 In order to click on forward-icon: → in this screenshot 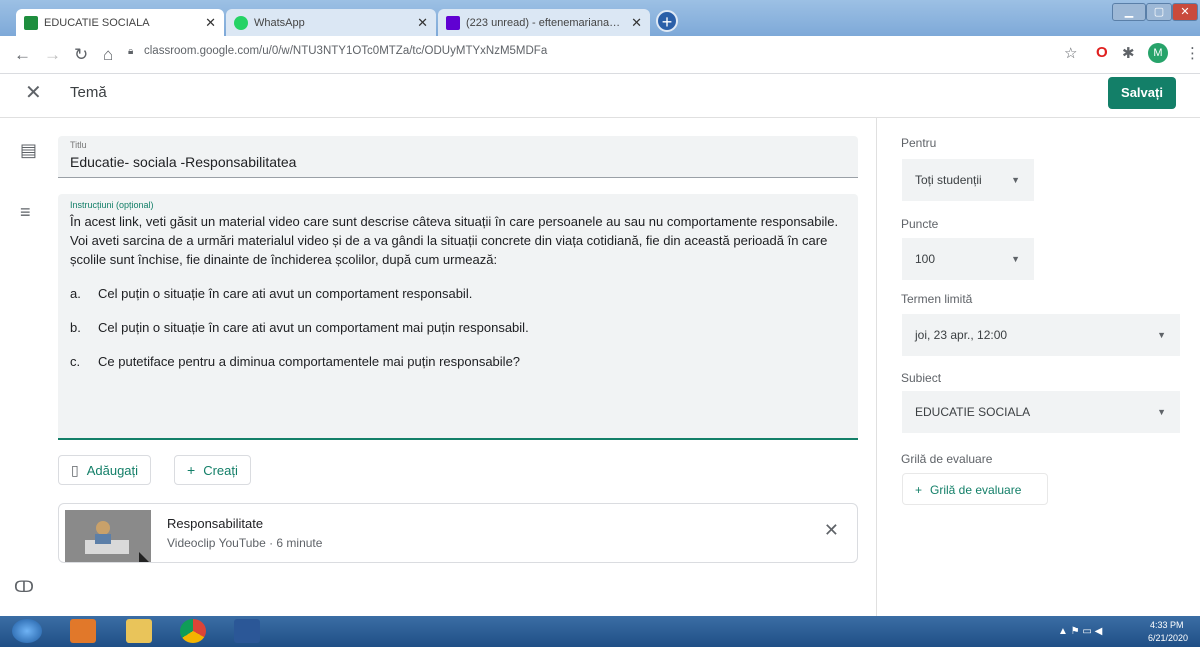, I will do `click(52, 55)`.